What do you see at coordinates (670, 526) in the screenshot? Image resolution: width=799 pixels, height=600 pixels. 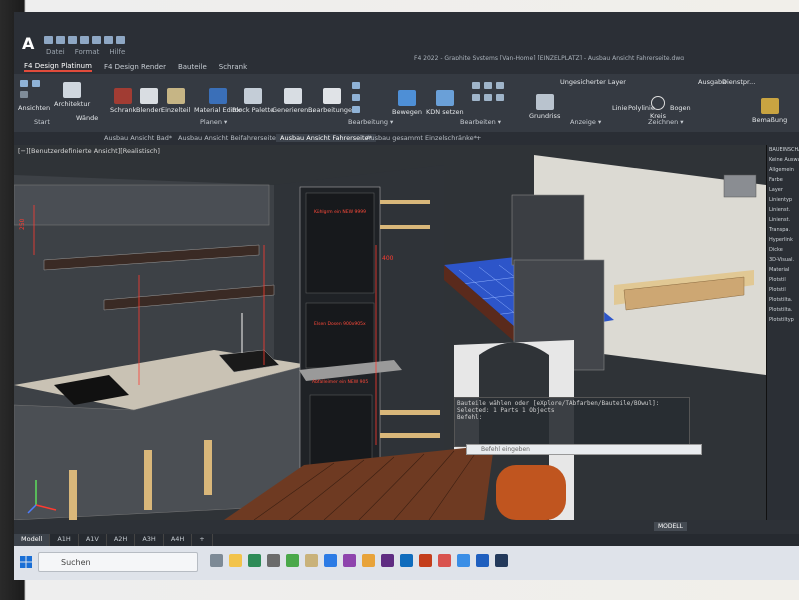 I see `model-space-button: MODELL` at bounding box center [670, 526].